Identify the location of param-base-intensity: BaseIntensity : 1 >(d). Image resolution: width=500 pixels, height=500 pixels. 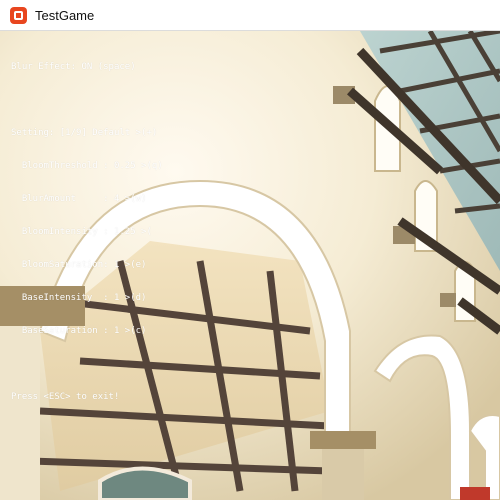
(79, 298).